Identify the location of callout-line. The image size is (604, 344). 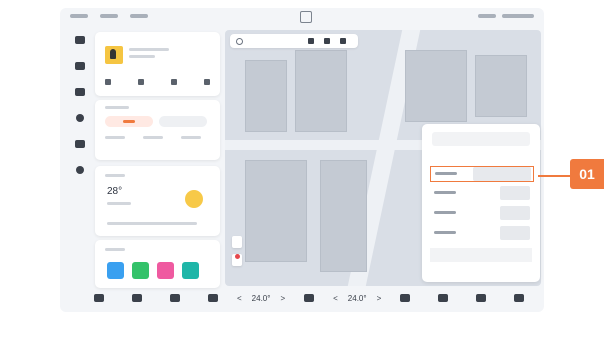
(555, 176).